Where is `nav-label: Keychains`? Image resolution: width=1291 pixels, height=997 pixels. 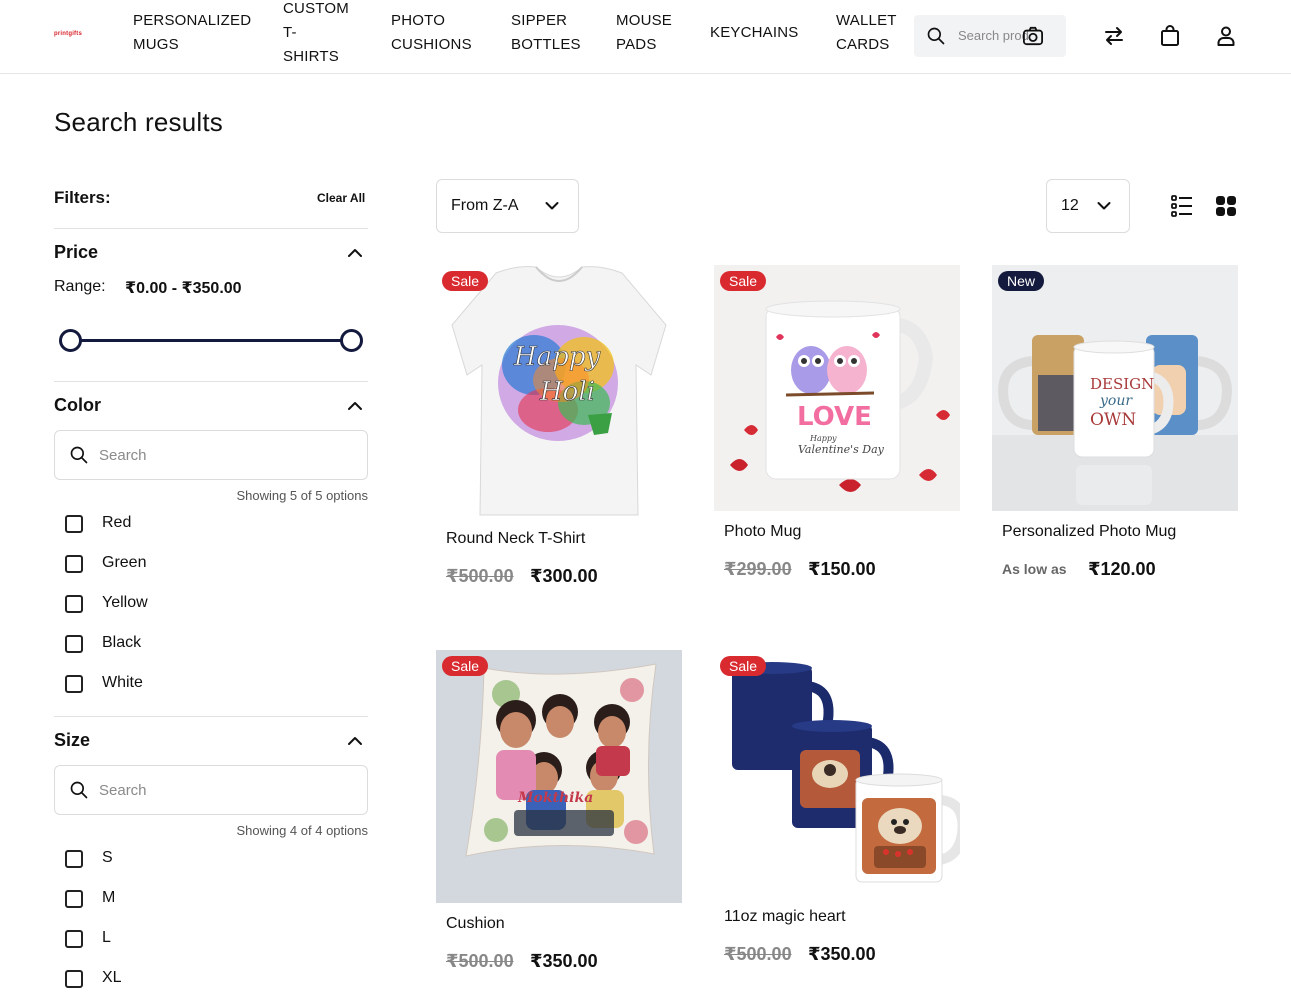
nav-label: Keychains is located at coordinates (754, 32).